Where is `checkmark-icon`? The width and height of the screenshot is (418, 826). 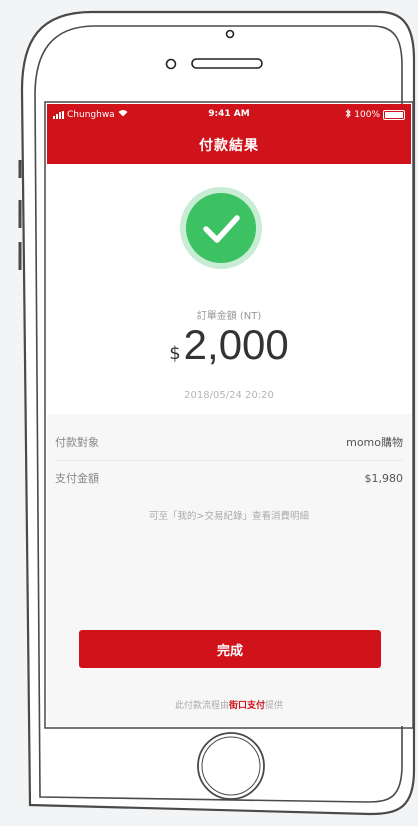
checkmark-icon is located at coordinates (221, 229).